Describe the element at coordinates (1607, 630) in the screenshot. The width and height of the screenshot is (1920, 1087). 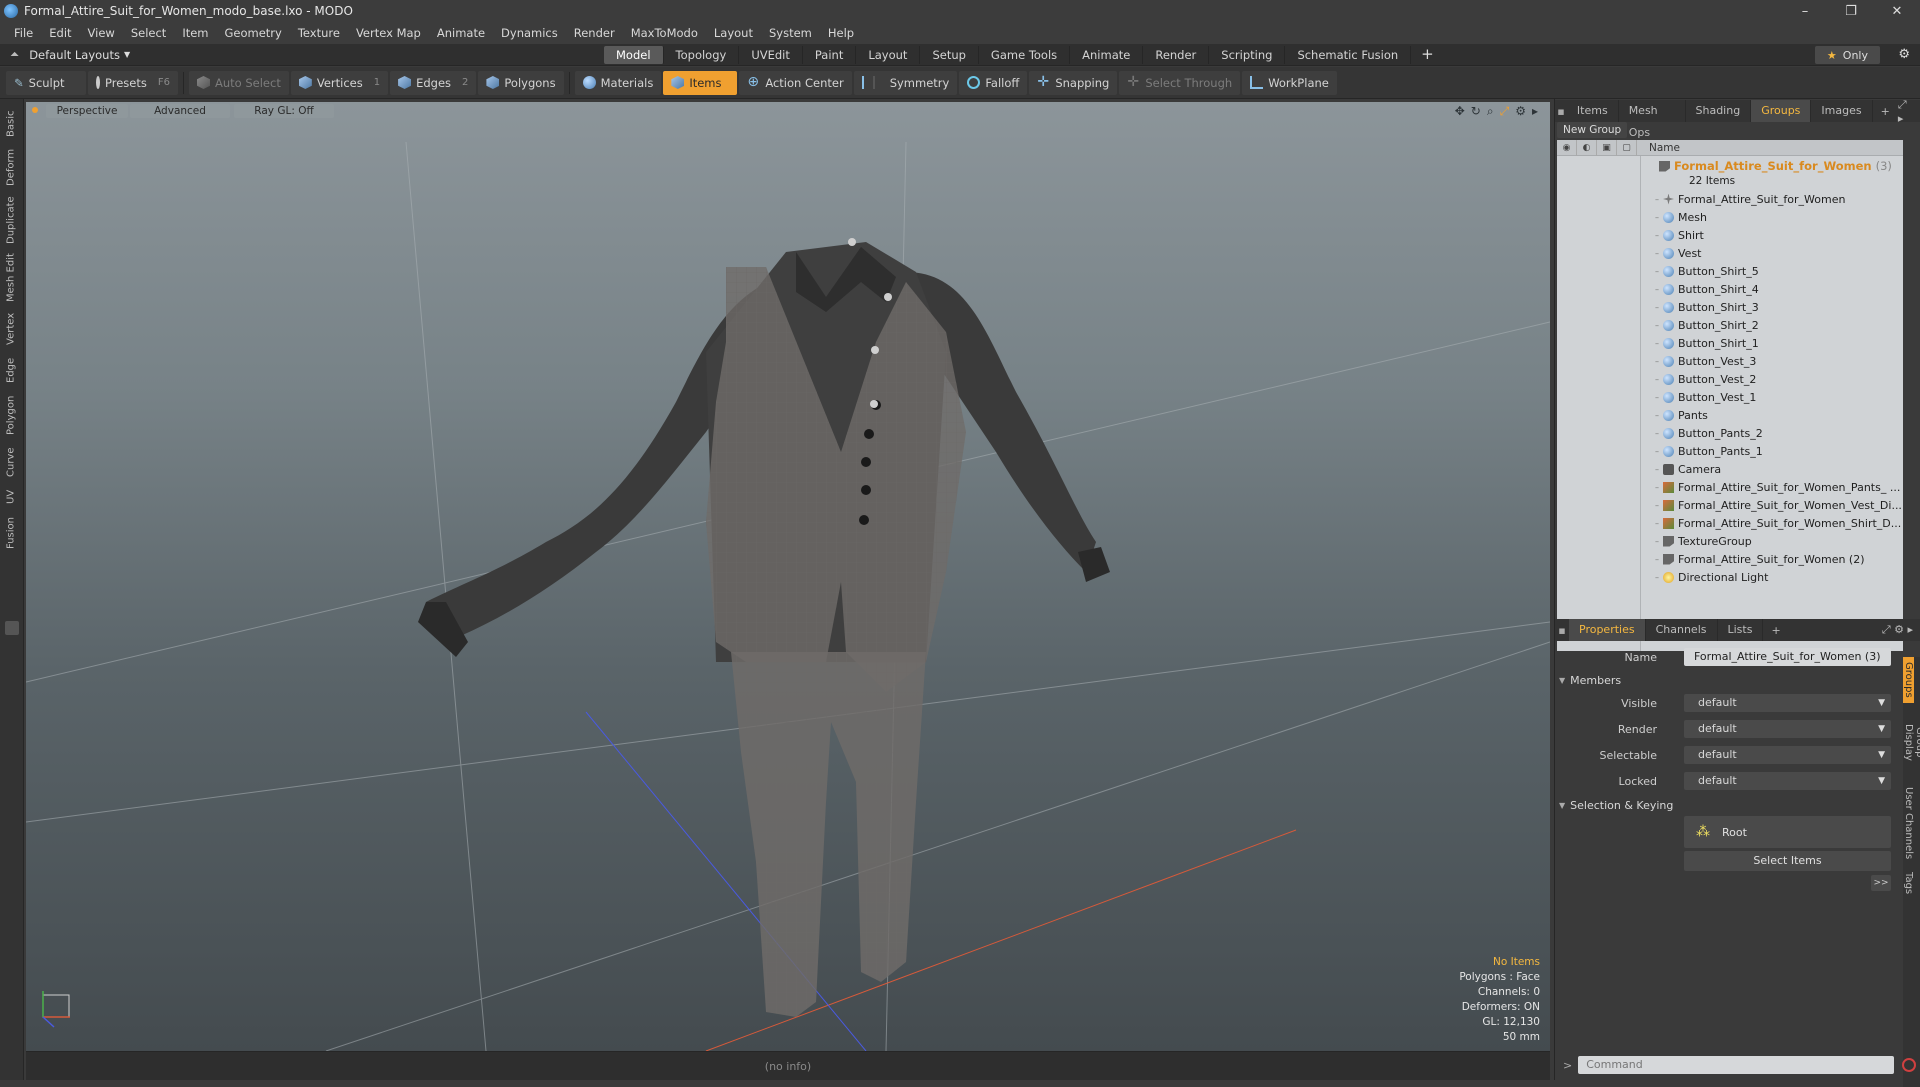
I see `tab-properties: Properties` at that location.